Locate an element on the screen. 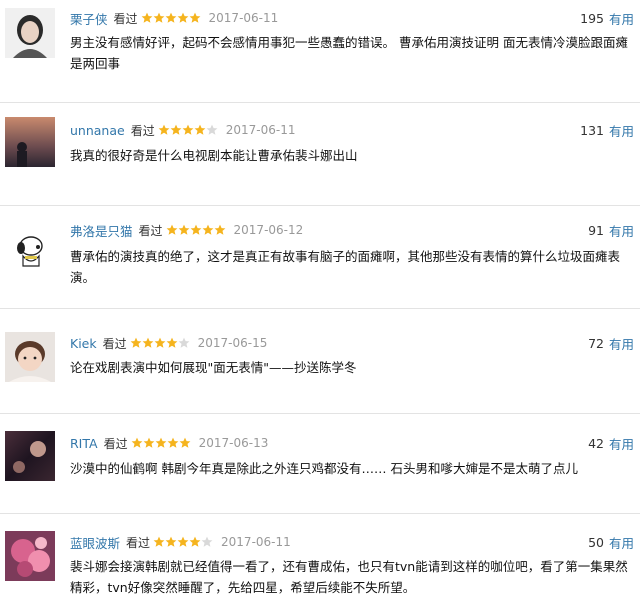 The image size is (640, 598). review-date: 2017-06-13 is located at coordinates (233, 443).